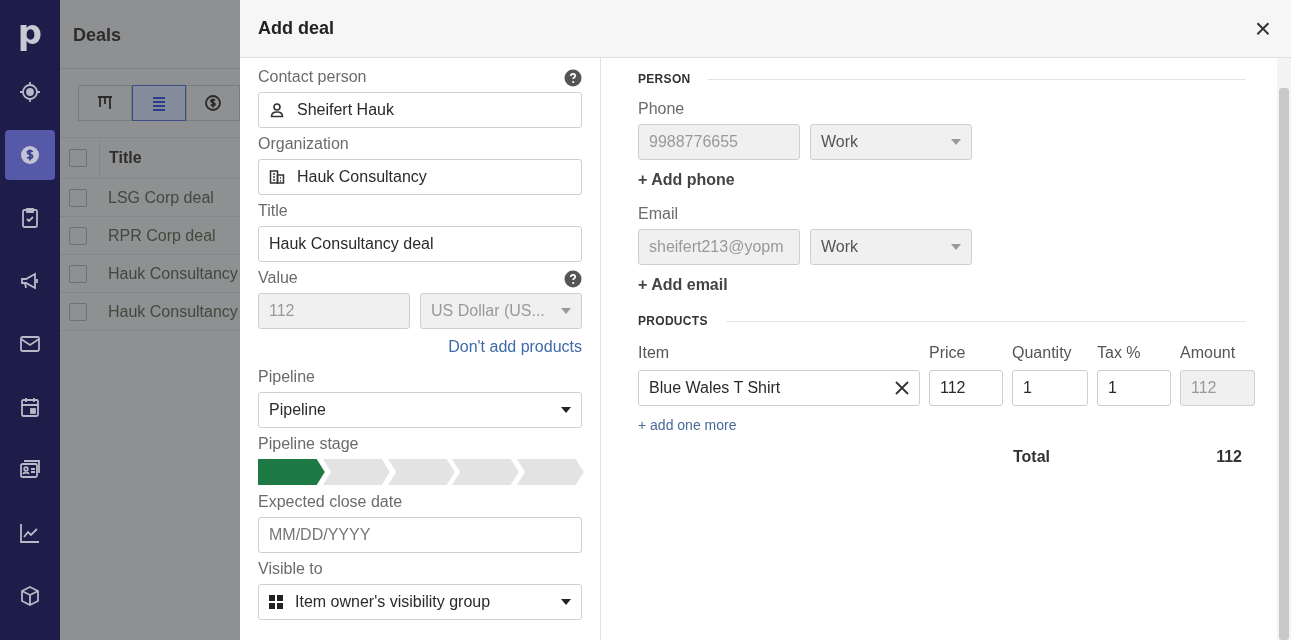  Describe the element at coordinates (1208, 353) in the screenshot. I see `column-header: Amount` at that location.